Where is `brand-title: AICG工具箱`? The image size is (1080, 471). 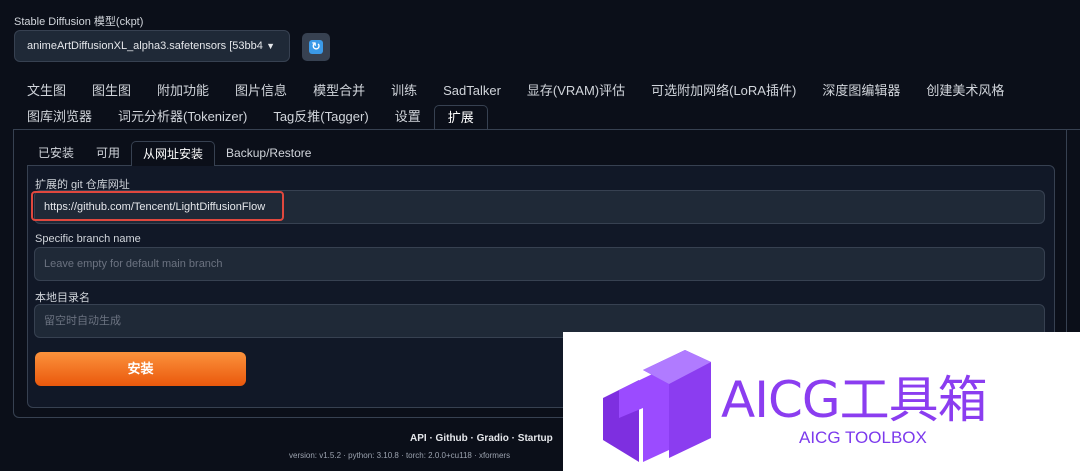 brand-title: AICG工具箱 is located at coordinates (854, 400).